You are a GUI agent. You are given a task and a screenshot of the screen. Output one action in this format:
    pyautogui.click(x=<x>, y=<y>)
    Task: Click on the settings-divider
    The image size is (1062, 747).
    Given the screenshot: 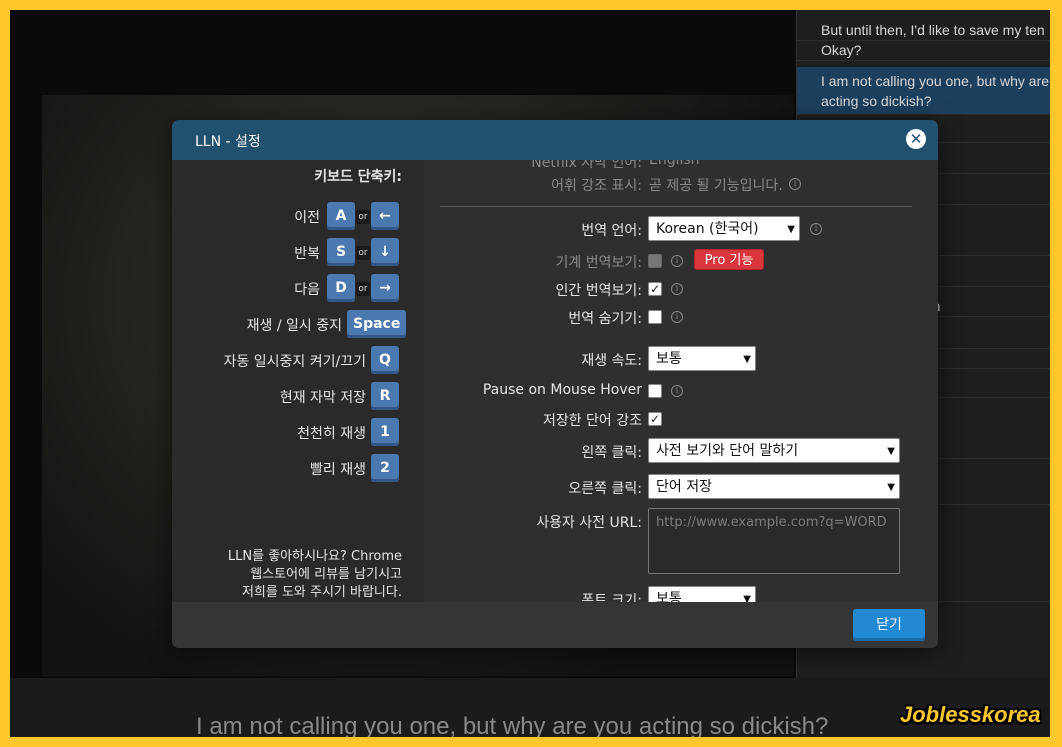 What is the action you would take?
    pyautogui.click(x=676, y=206)
    